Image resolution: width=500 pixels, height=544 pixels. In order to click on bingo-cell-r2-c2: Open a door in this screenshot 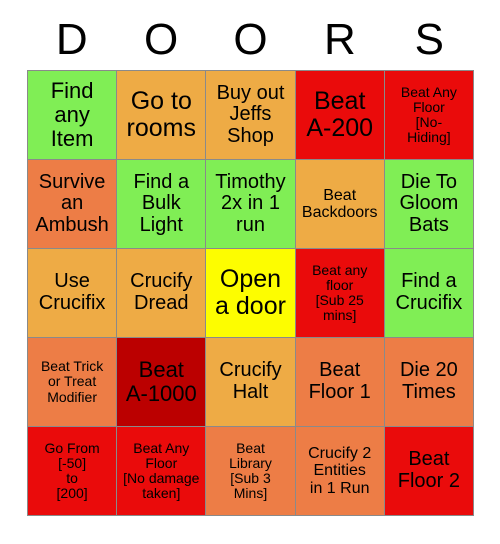, I will do `click(250, 293)`.